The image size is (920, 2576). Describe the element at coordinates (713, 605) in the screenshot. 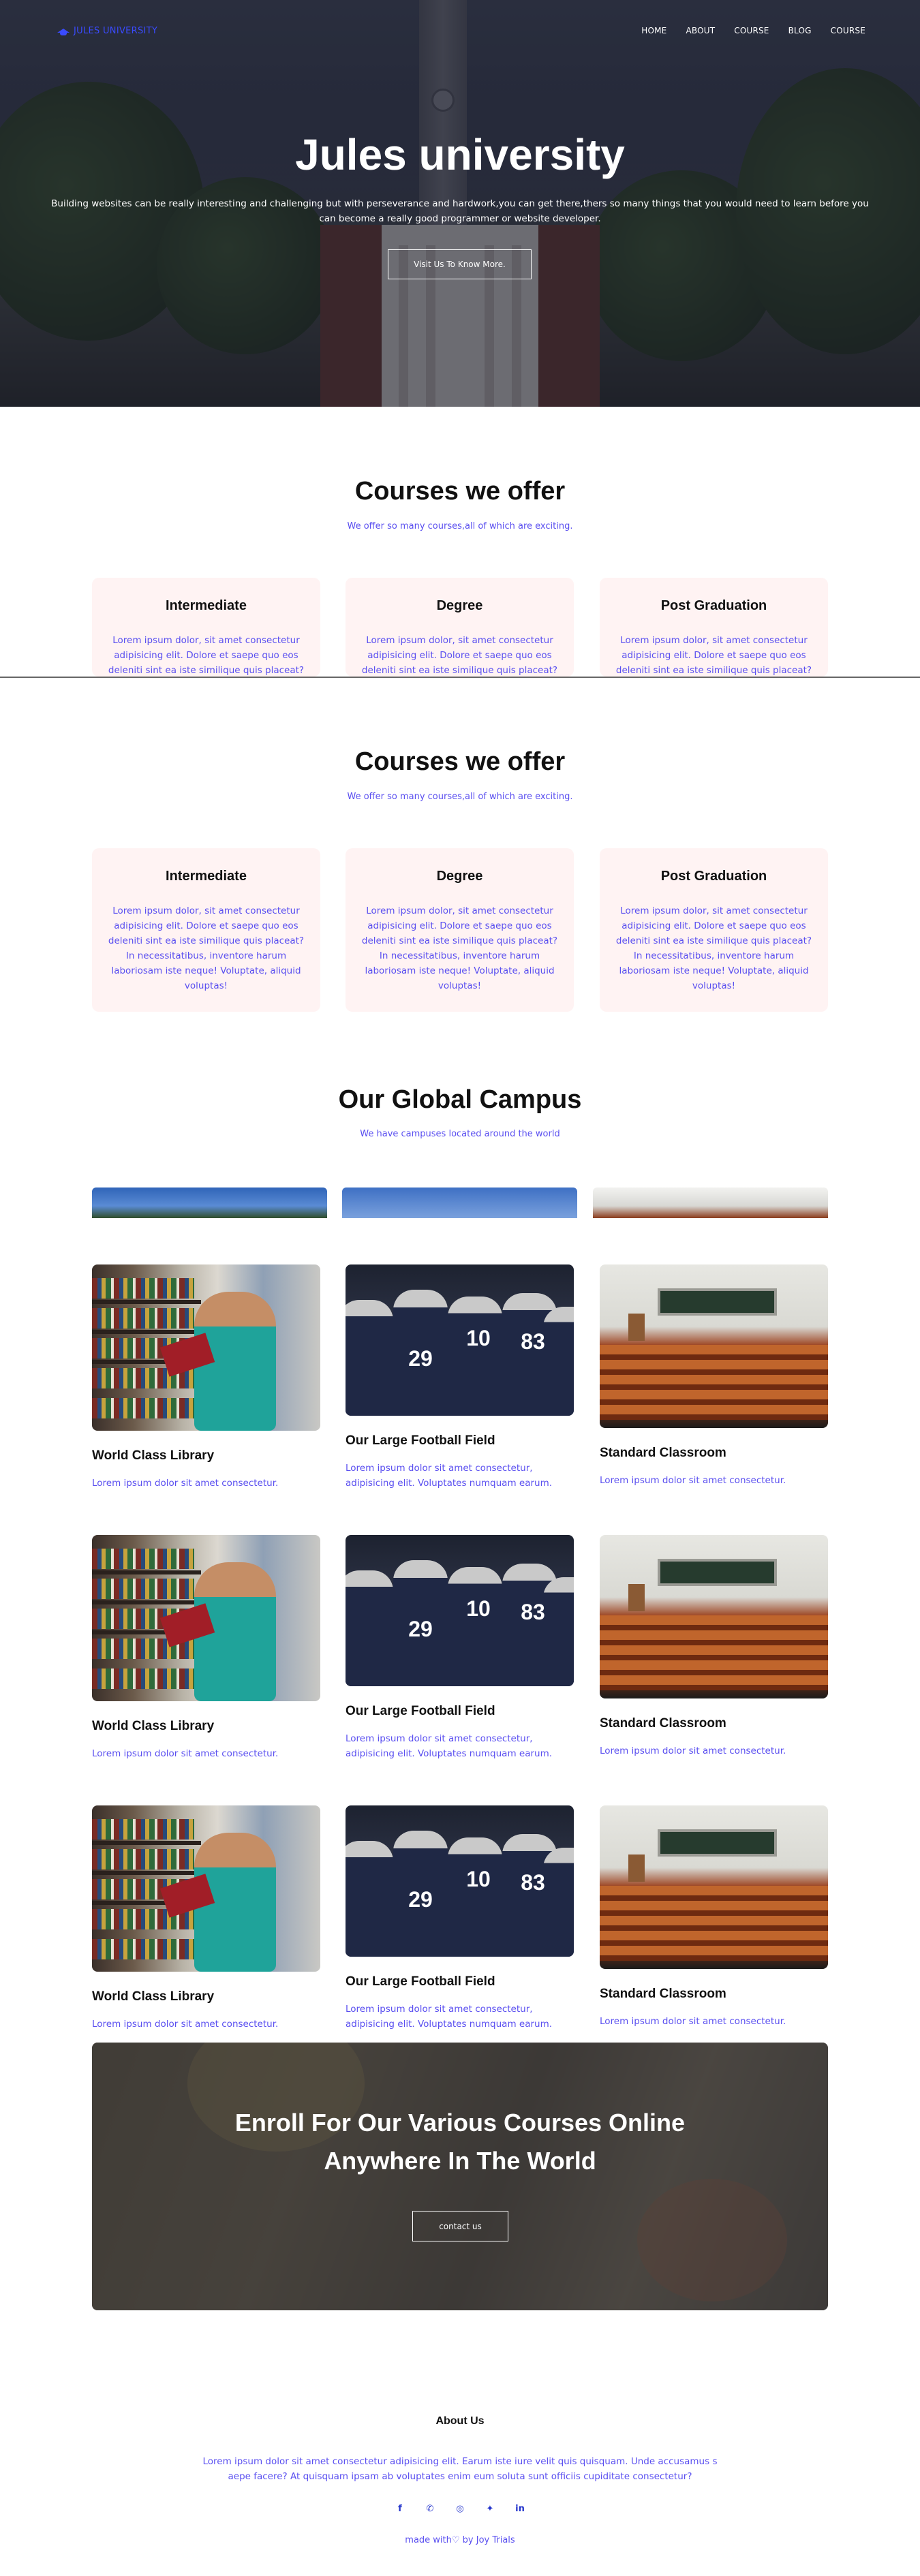

I see `course-card-title: Post Graduation` at that location.